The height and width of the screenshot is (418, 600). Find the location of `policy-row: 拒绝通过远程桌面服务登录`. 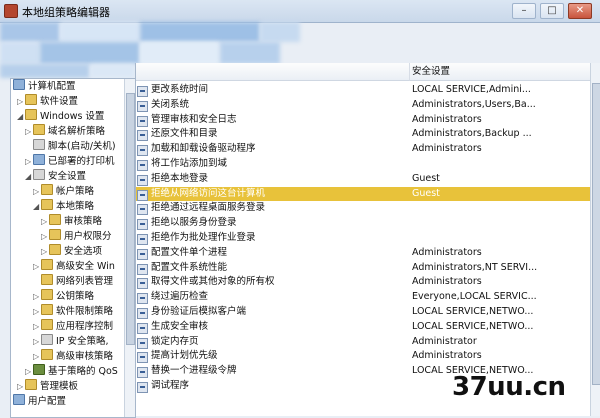

policy-row: 拒绝通过远程桌面服务登录 is located at coordinates (363, 208).